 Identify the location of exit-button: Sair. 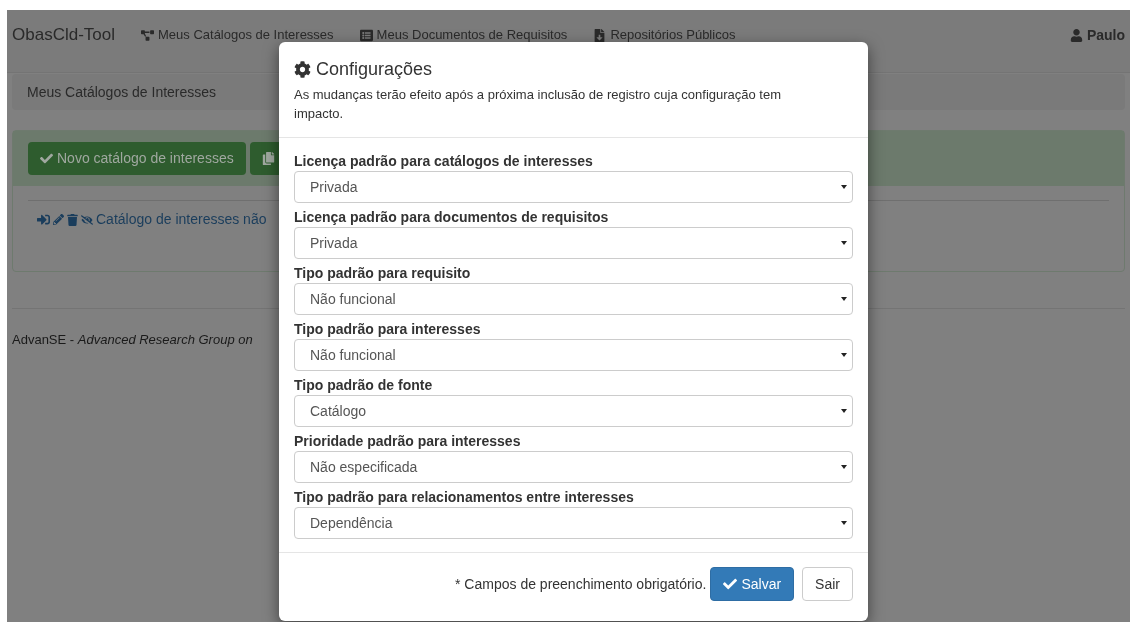
(827, 584).